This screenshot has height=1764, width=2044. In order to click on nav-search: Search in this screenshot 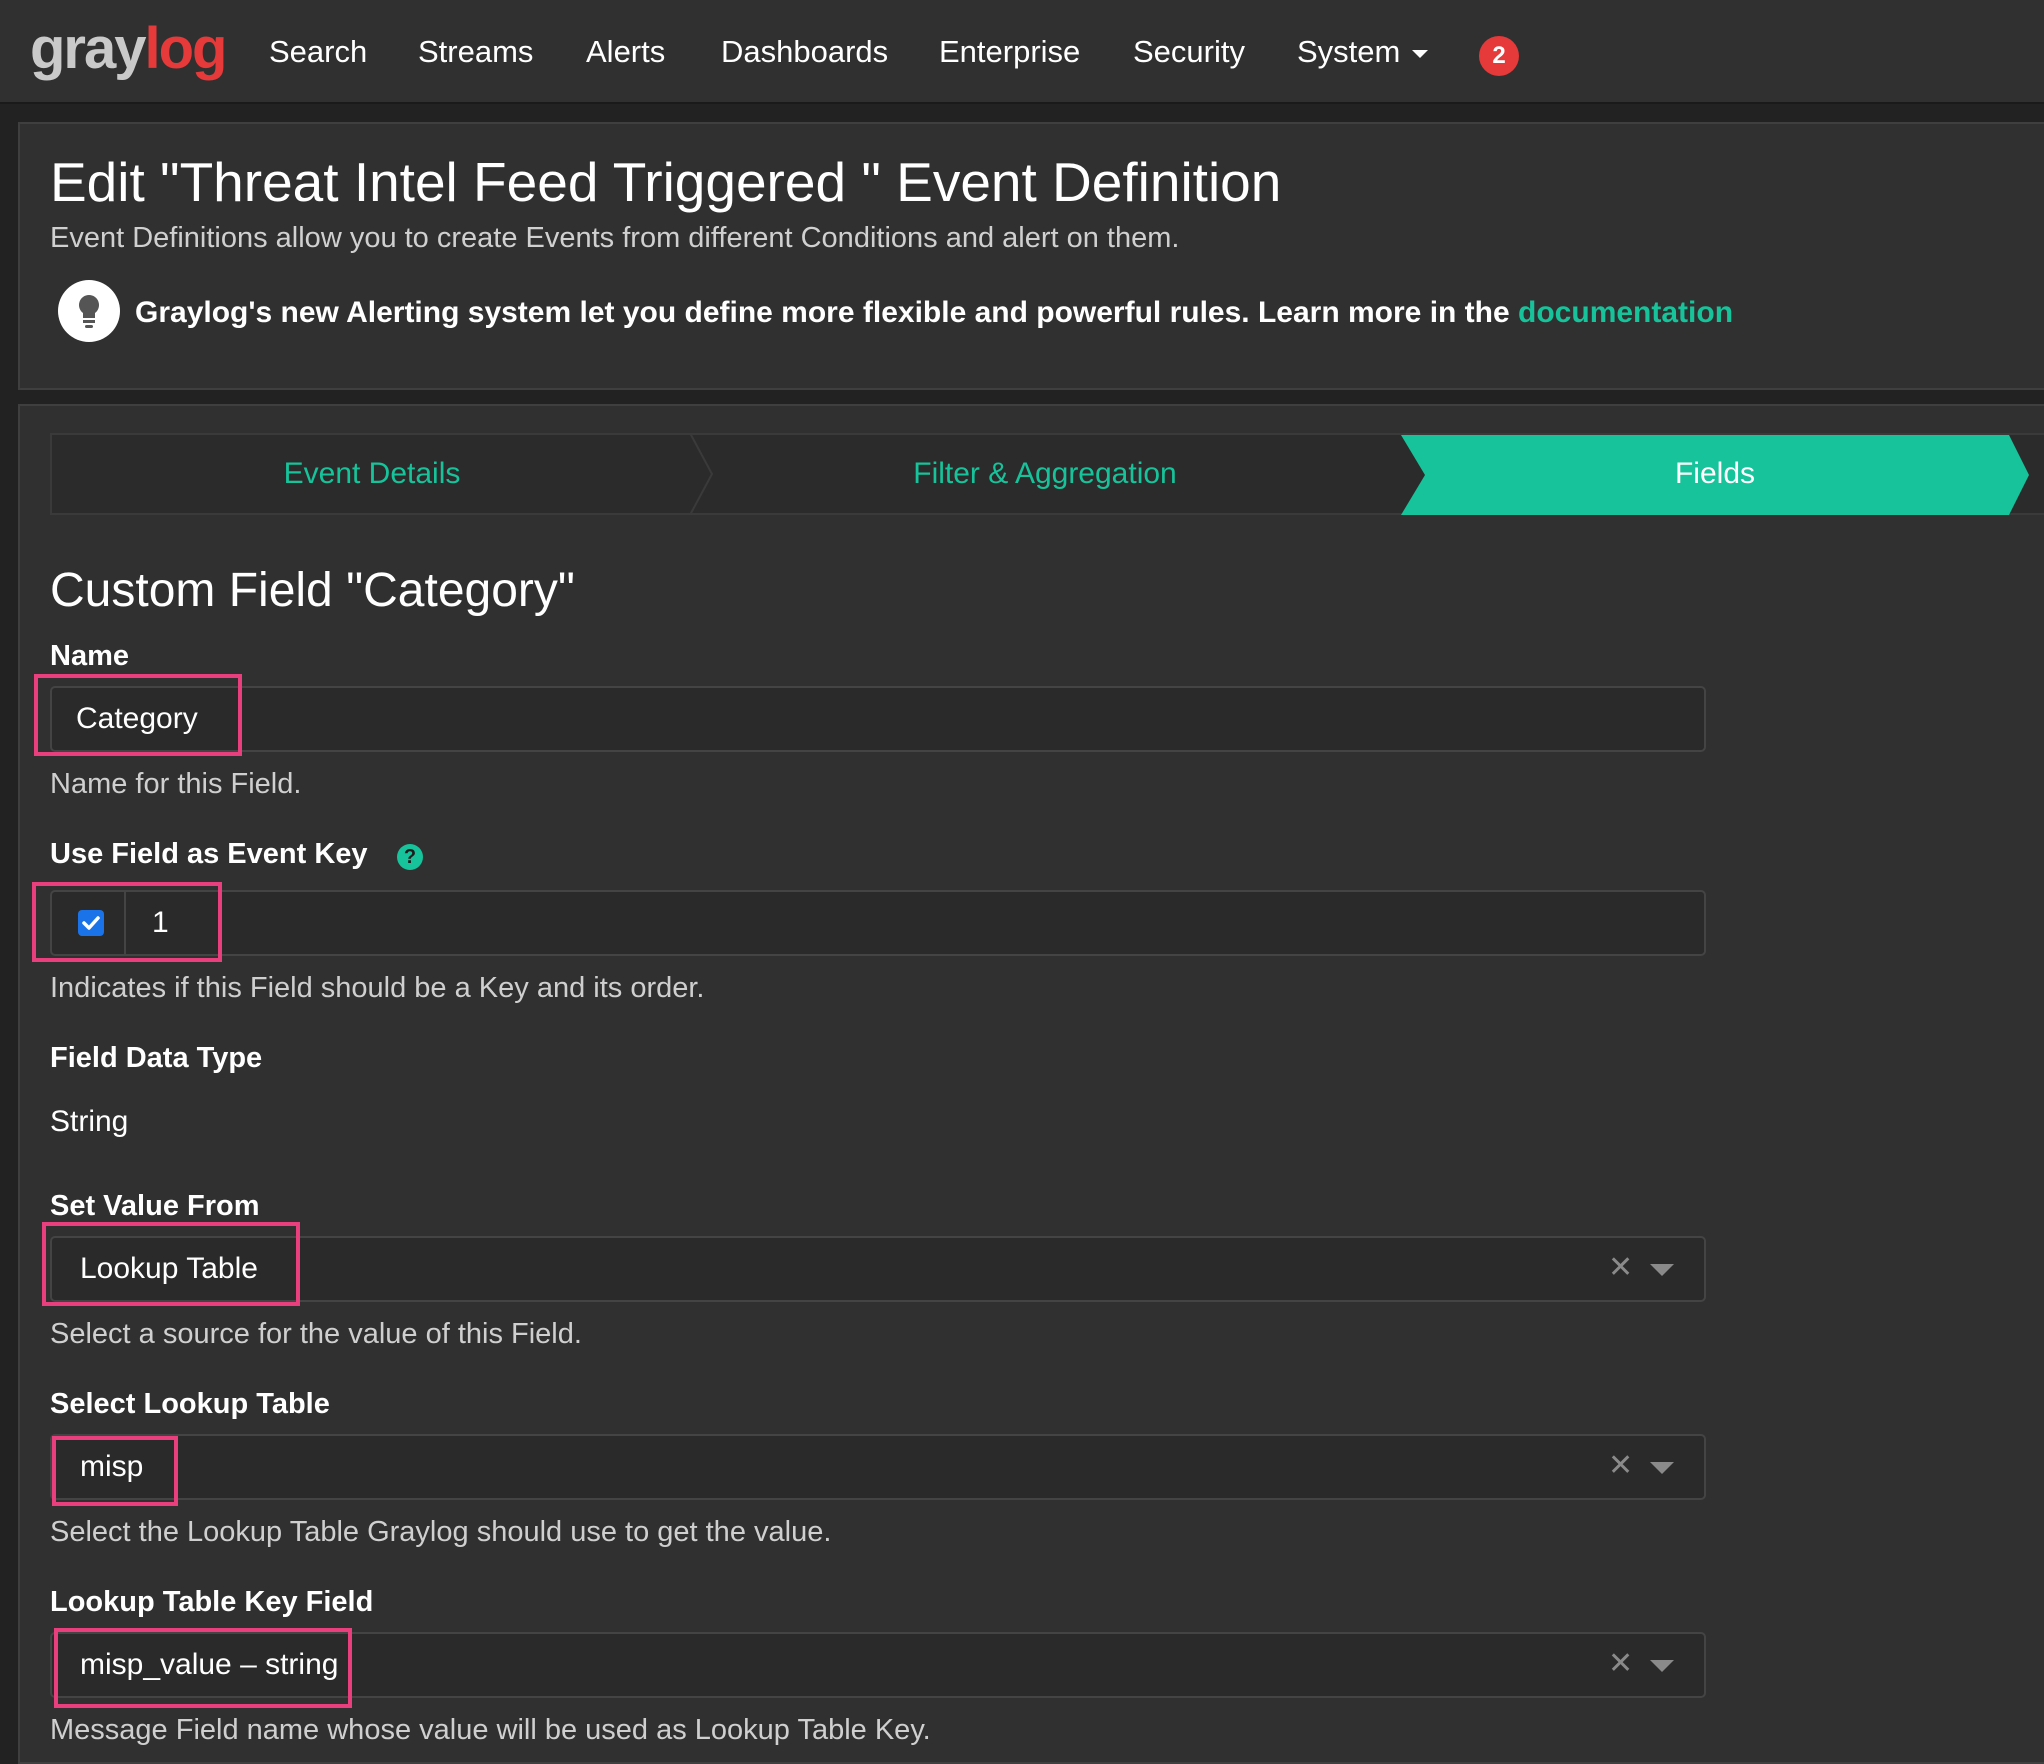, I will do `click(318, 52)`.